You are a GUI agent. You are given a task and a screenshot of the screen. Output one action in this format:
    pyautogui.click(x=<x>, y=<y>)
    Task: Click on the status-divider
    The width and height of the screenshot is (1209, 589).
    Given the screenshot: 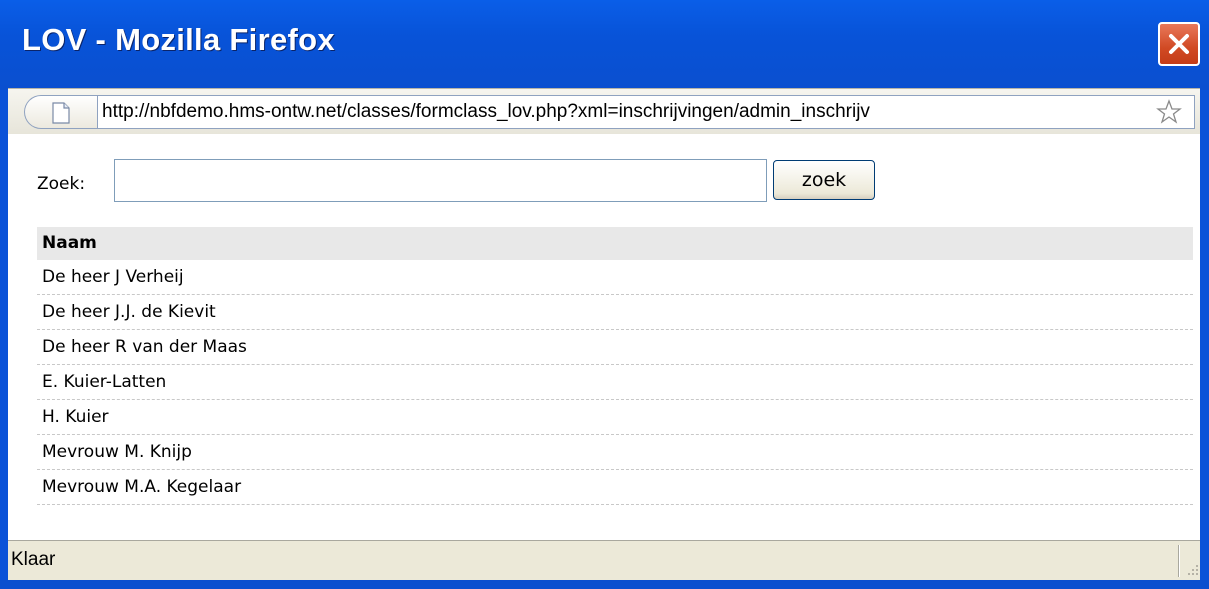 What is the action you would take?
    pyautogui.click(x=1178, y=561)
    